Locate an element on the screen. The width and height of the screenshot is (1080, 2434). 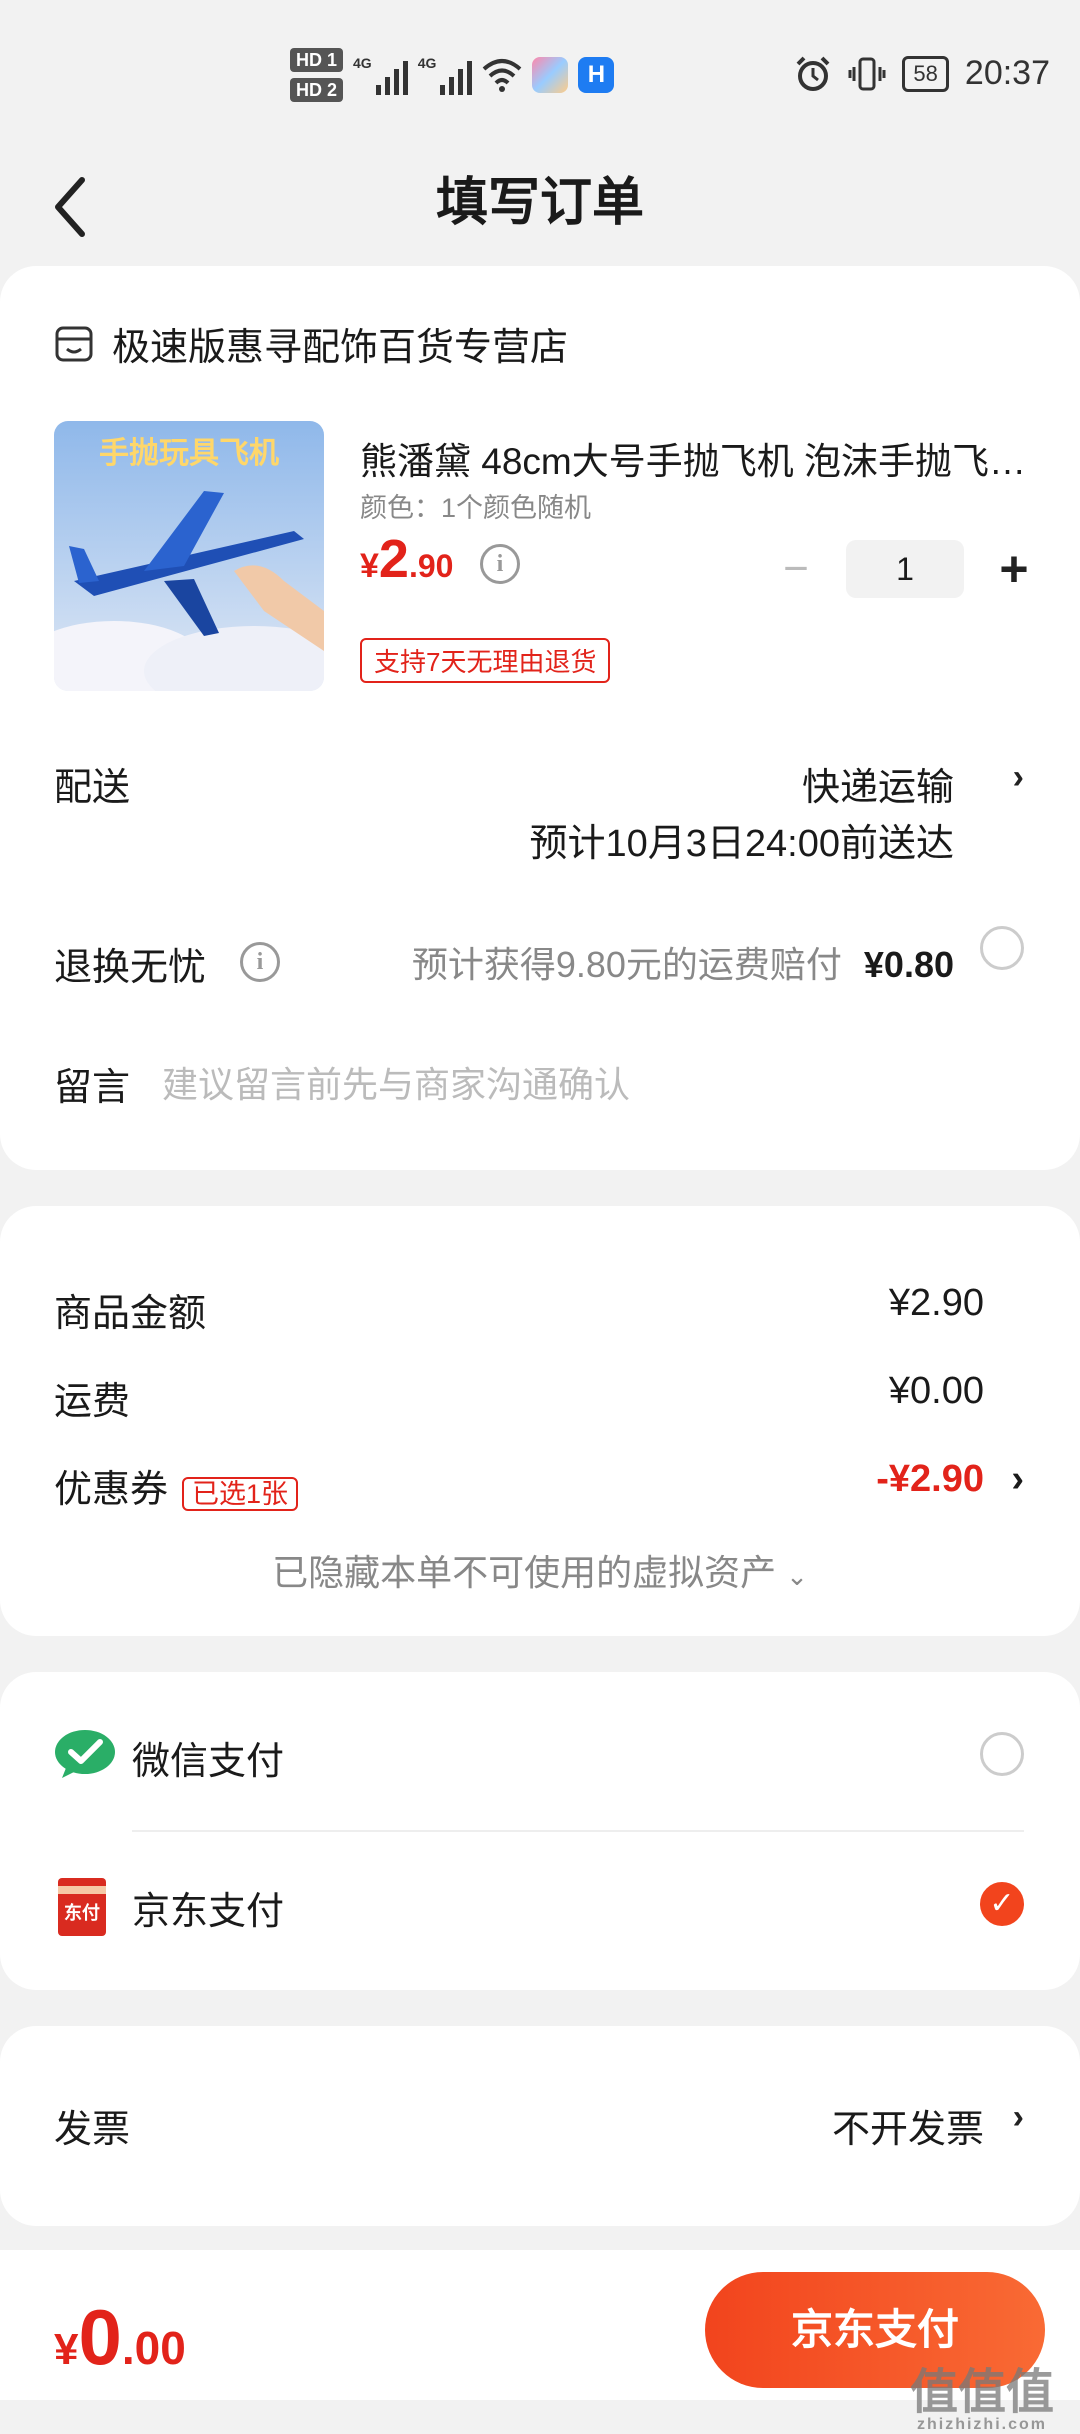
shipping-value: ¥0.00 is located at coordinates (936, 1391).